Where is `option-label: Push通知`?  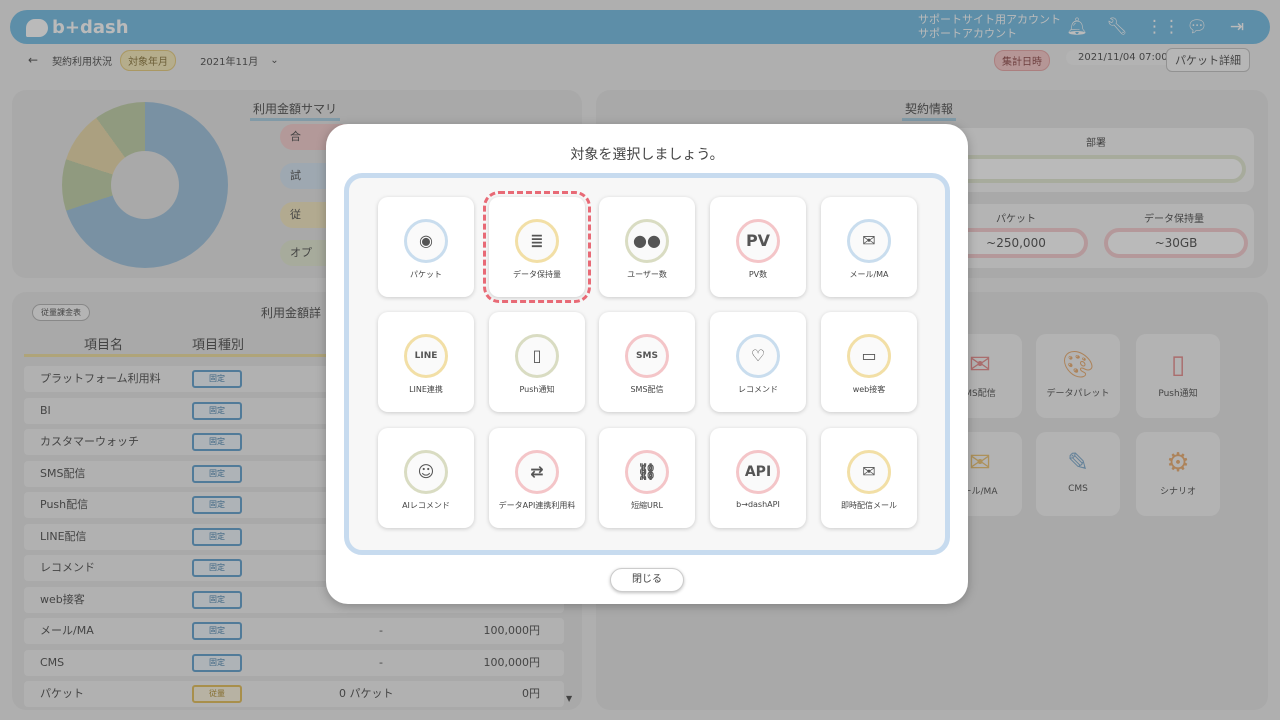 option-label: Push通知 is located at coordinates (537, 389).